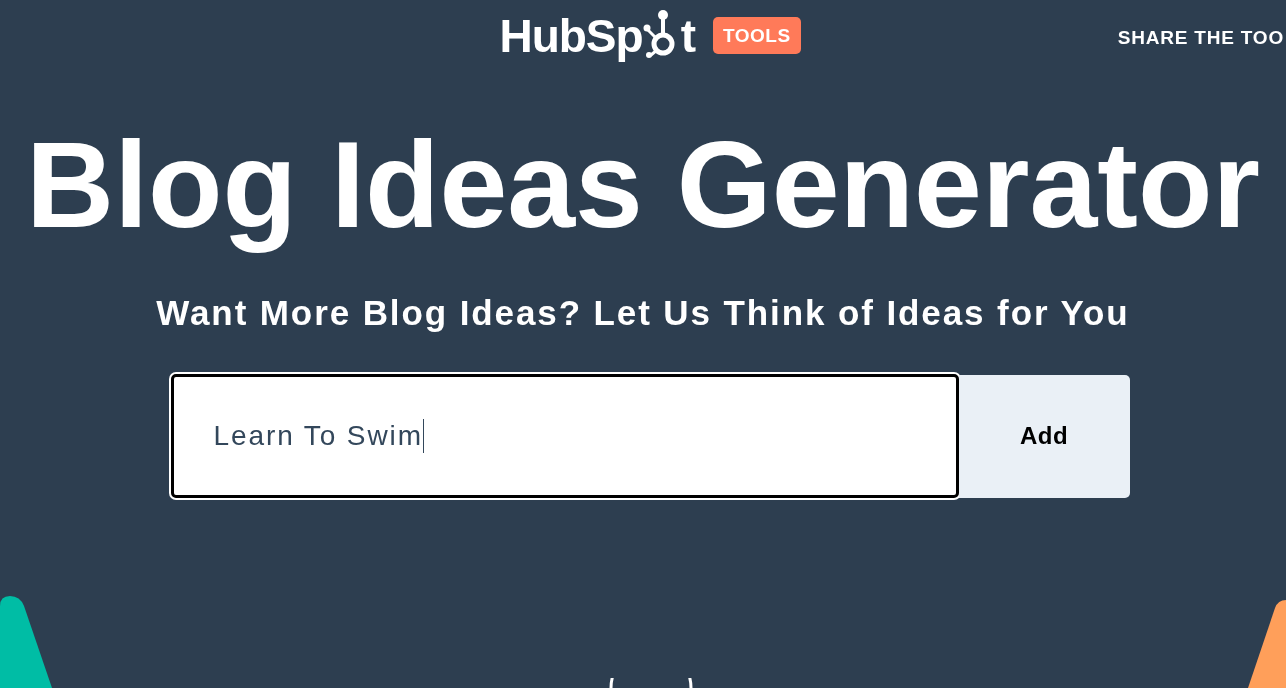  I want to click on logo-text: HubSp, so click(571, 36).